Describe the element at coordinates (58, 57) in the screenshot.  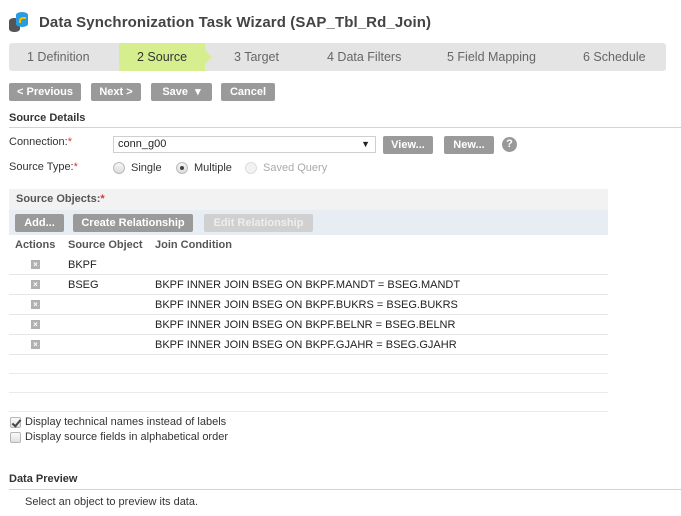
I see `wizard-step-definition: 1 Definition` at that location.